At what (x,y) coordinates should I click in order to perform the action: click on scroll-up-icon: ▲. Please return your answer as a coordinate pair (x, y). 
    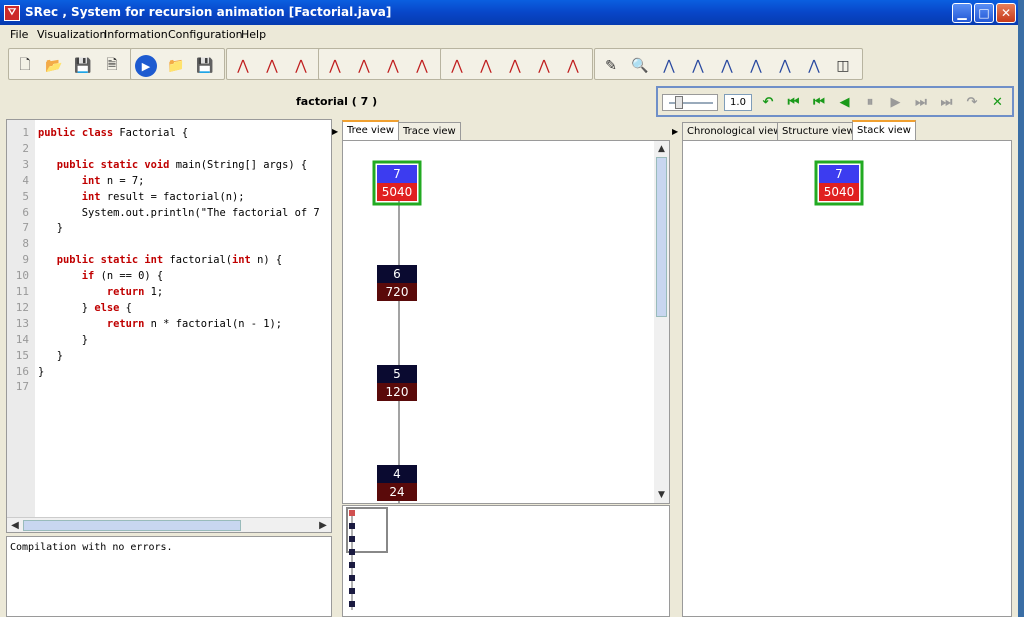
    Looking at the image, I should click on (661, 149).